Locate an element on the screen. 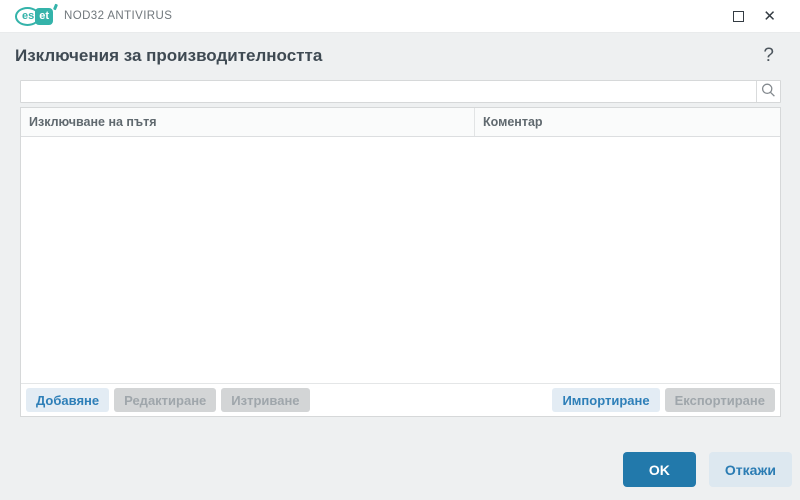 The height and width of the screenshot is (500, 800). cancel-button: Откажи is located at coordinates (750, 469).